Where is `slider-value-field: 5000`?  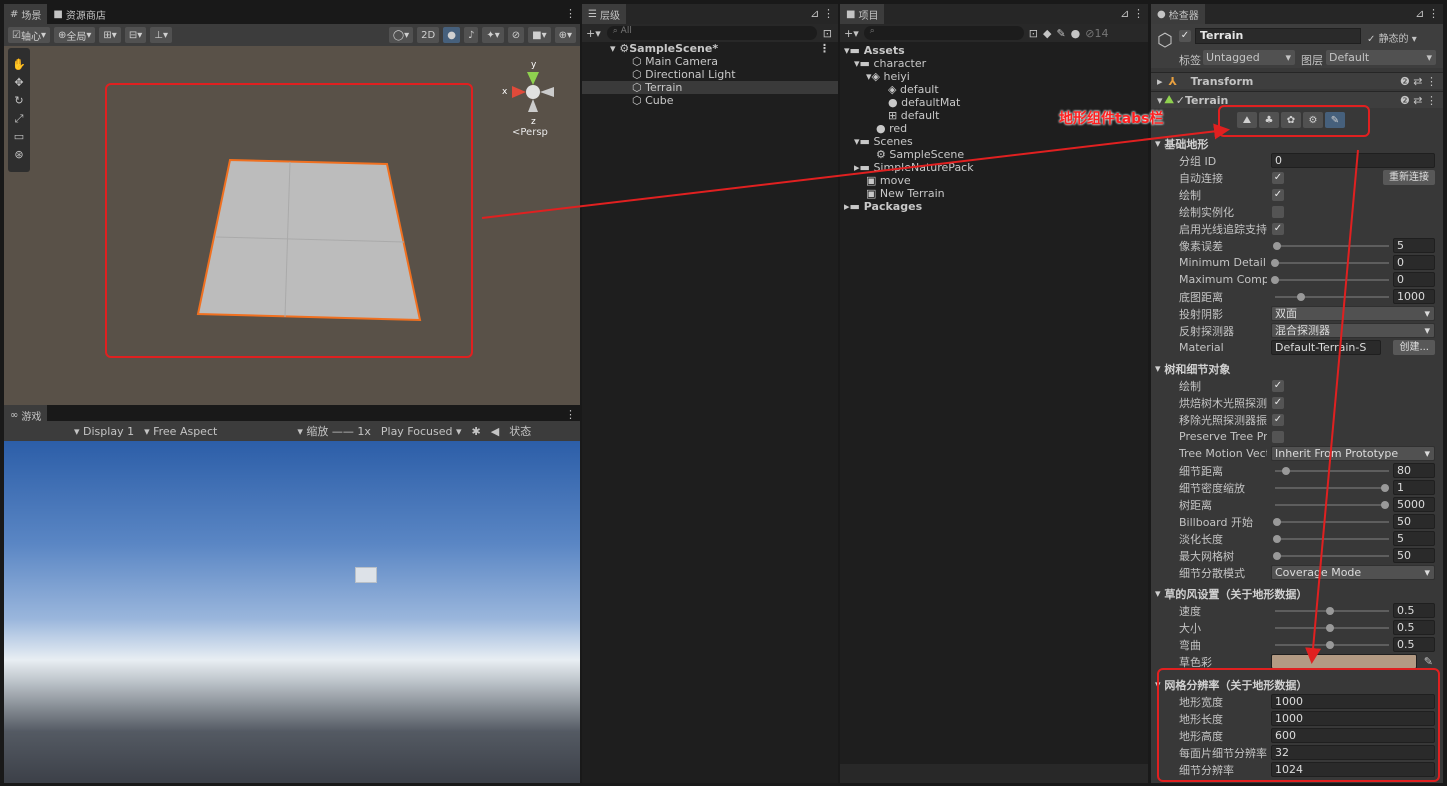
slider-value-field: 5000 is located at coordinates (1414, 504).